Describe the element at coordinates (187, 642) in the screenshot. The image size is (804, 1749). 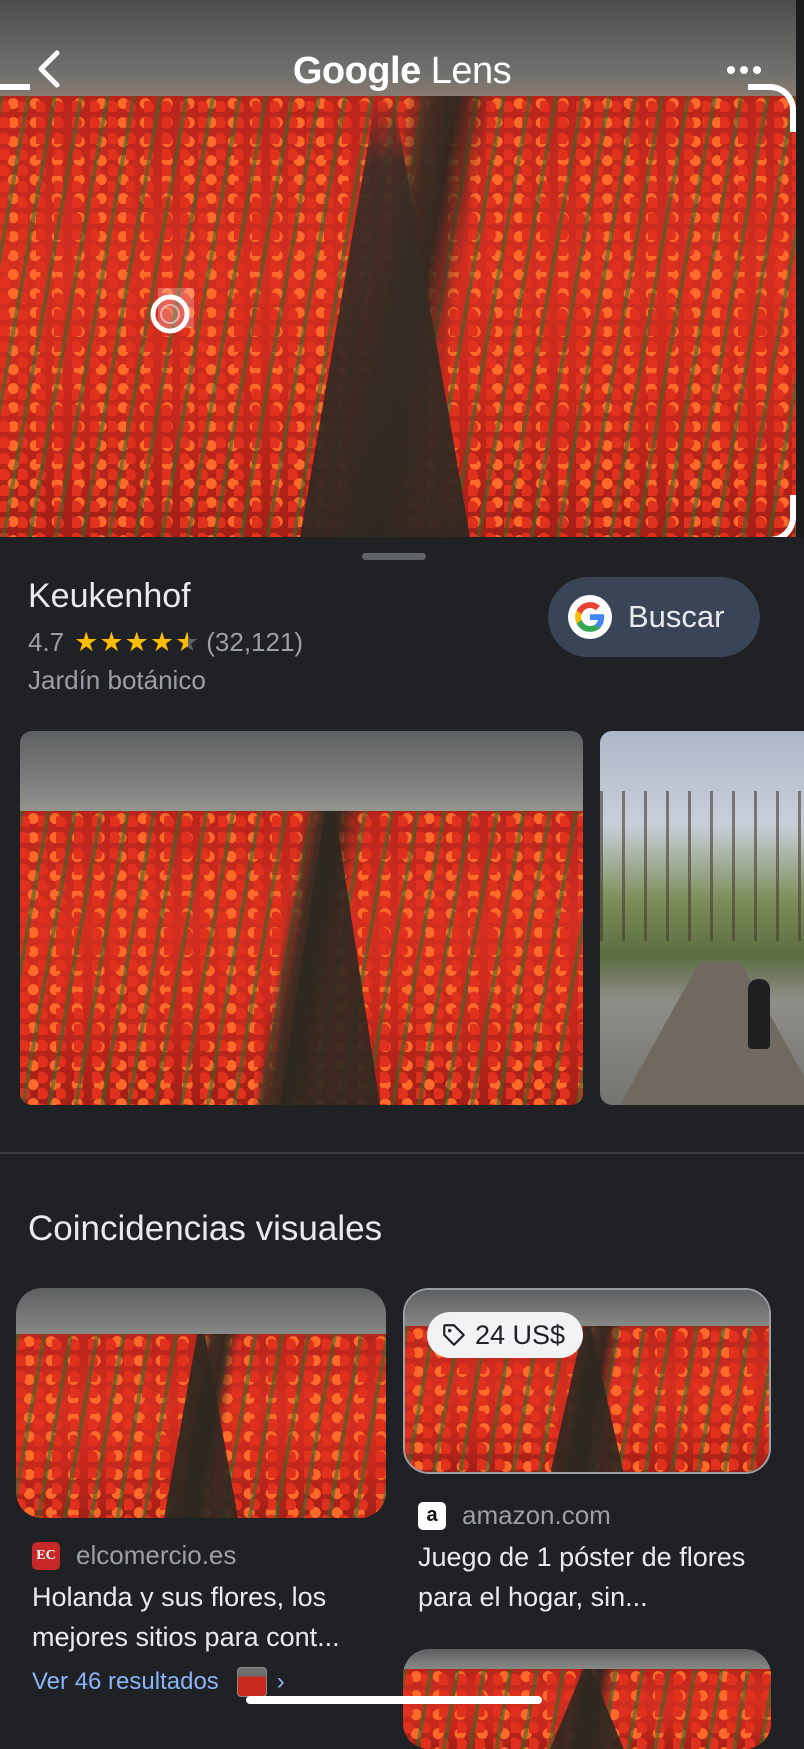
I see `half-star-icon: ★` at that location.